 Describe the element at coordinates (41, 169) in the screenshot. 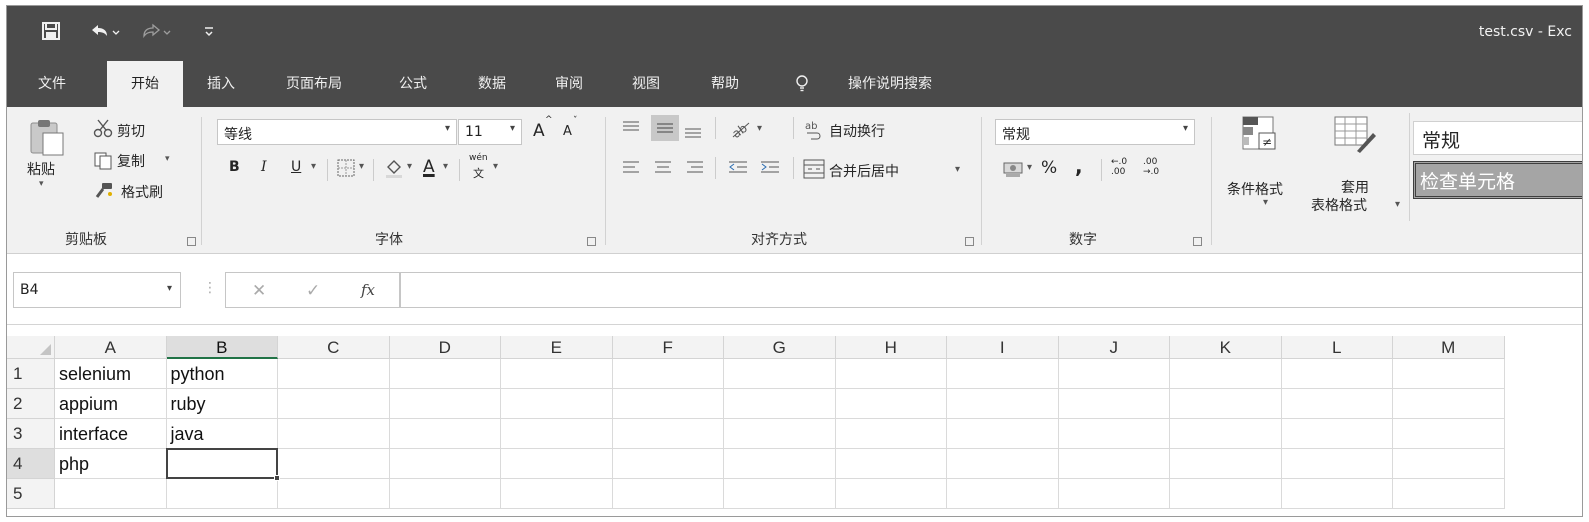

I see `paste-button: 粘贴` at that location.